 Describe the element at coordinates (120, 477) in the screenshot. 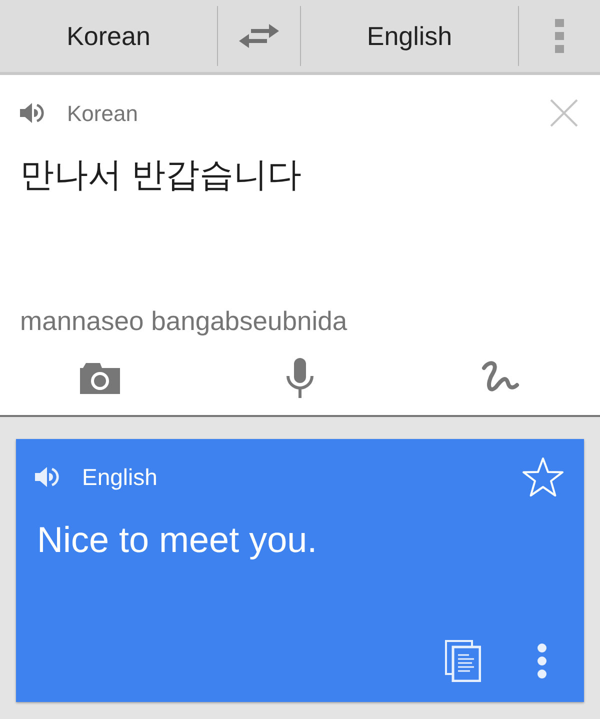

I see `target-language-label: English` at that location.